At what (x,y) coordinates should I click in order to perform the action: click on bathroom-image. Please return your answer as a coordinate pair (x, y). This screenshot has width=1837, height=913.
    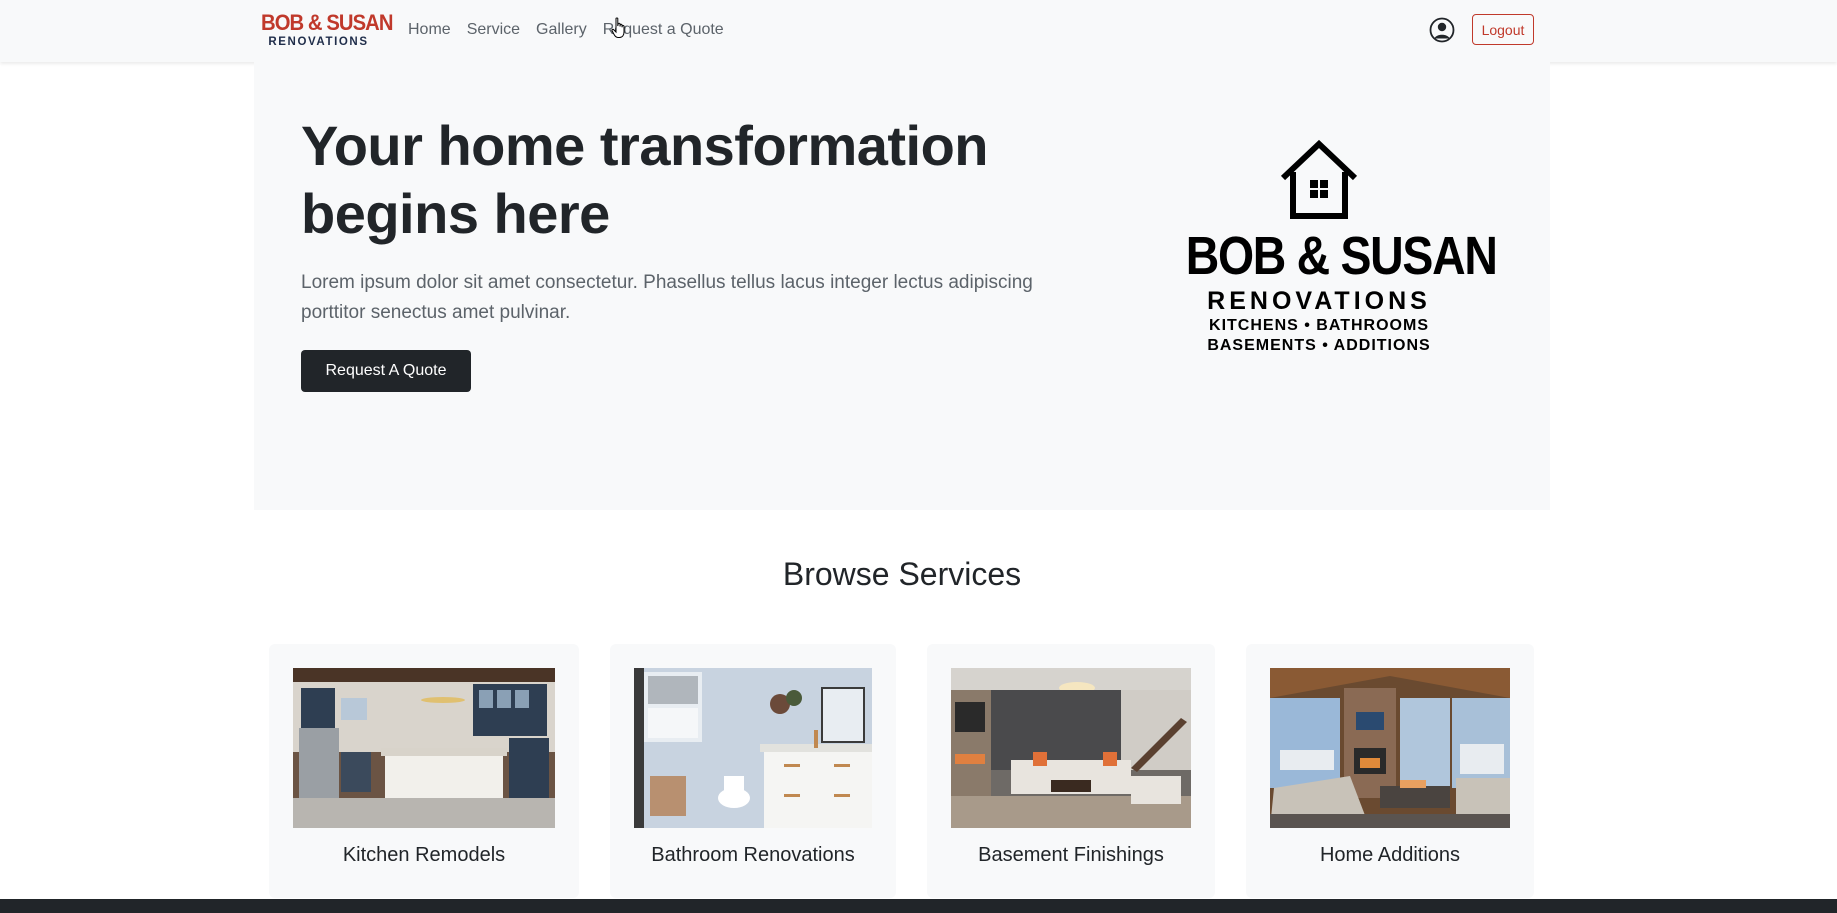
    Looking at the image, I should click on (753, 748).